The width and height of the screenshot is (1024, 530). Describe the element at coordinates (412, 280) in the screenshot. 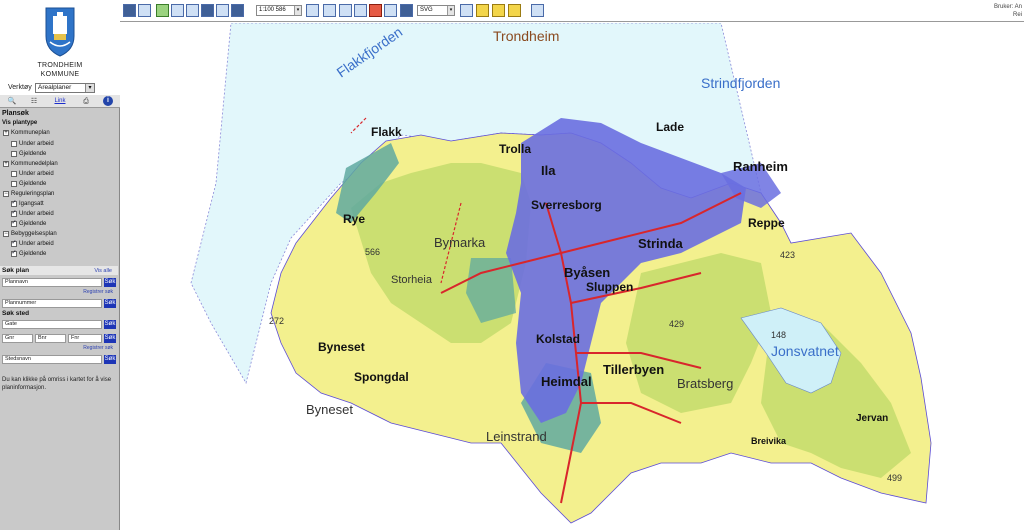

I see `area-storheia: Storheia` at that location.